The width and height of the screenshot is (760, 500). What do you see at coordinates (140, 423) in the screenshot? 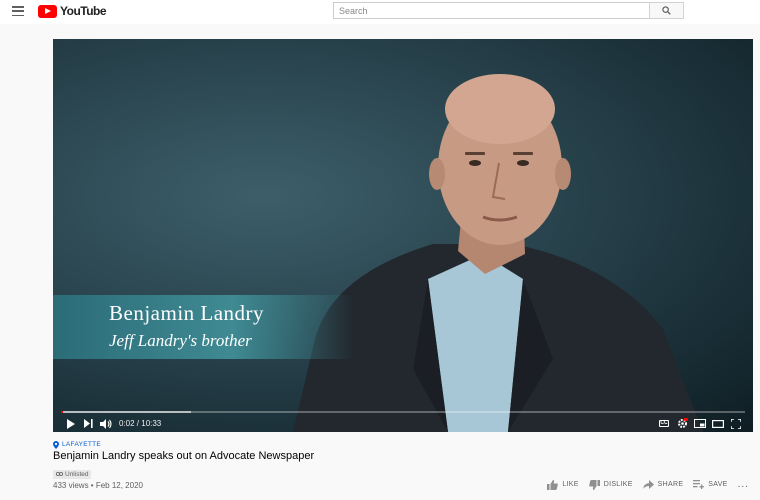
I see `time-display: 0:02 / 10:33` at bounding box center [140, 423].